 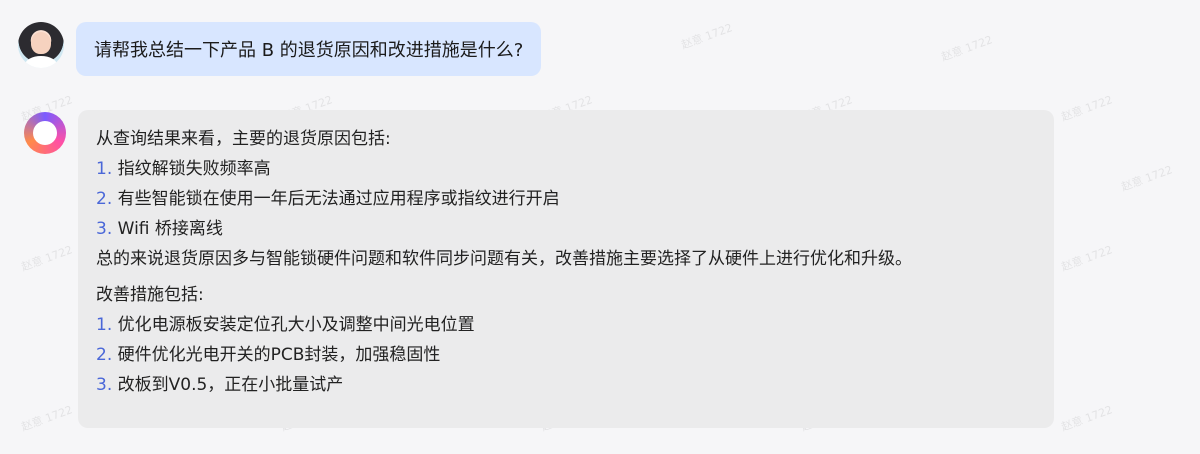 What do you see at coordinates (150, 295) in the screenshot?
I see `improvements-title: 改善措施包括:` at bounding box center [150, 295].